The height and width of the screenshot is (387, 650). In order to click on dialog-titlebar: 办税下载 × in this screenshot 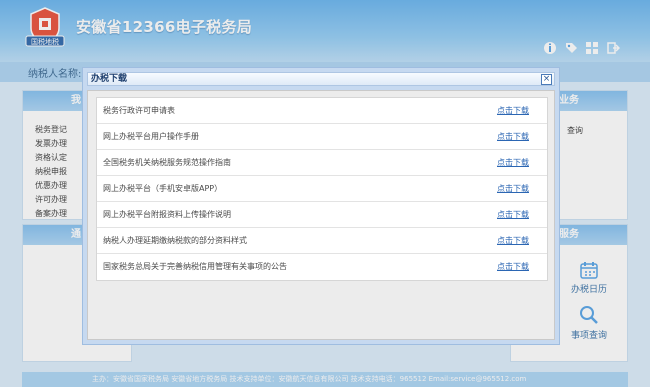, I will do `click(321, 79)`.